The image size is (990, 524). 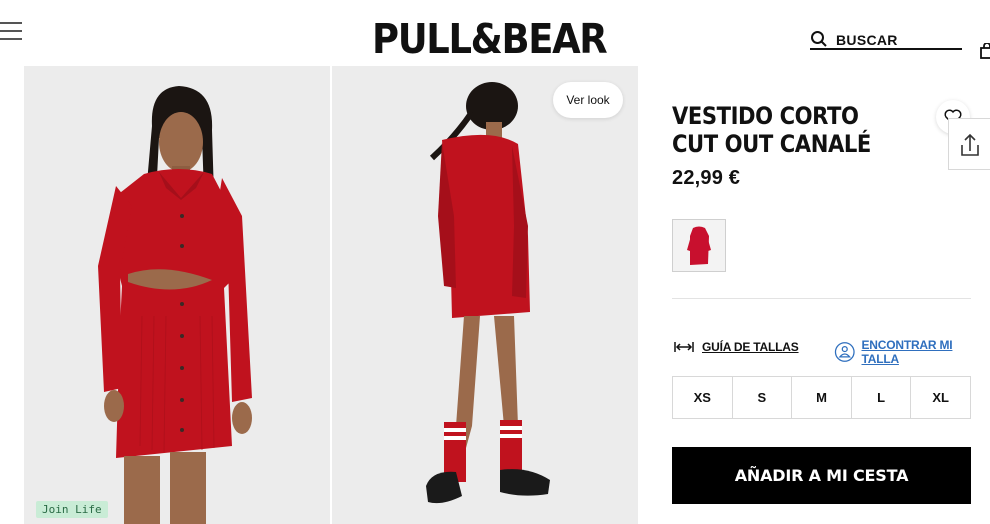 I want to click on shopping-bag-icon, so click(x=985, y=51).